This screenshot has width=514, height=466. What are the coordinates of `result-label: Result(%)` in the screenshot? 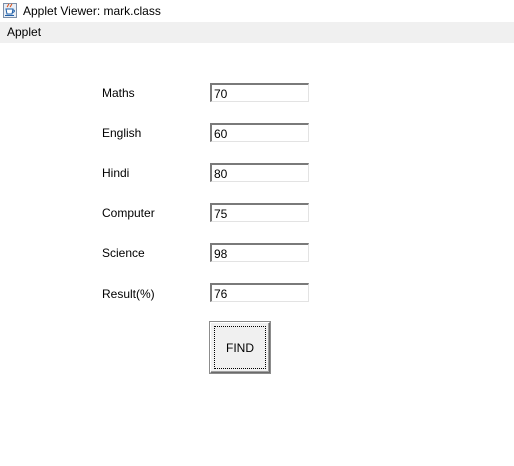 It's located at (128, 294).